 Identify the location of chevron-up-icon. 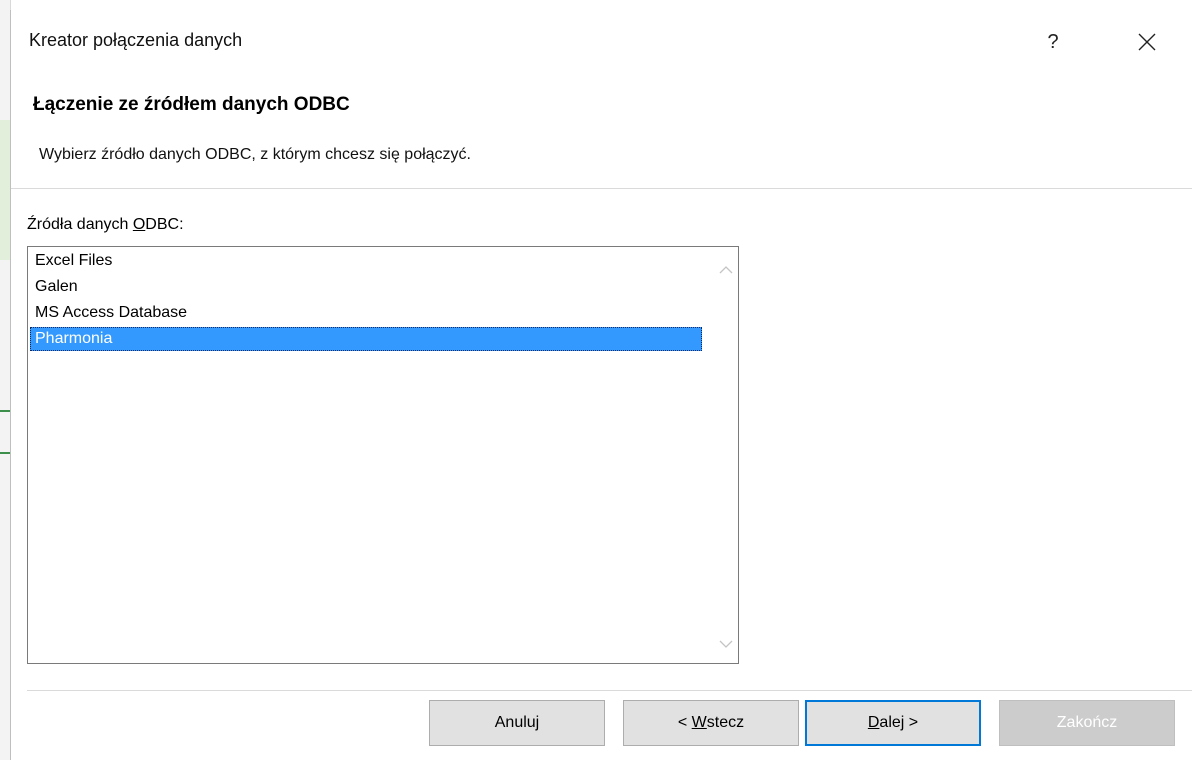
(726, 270).